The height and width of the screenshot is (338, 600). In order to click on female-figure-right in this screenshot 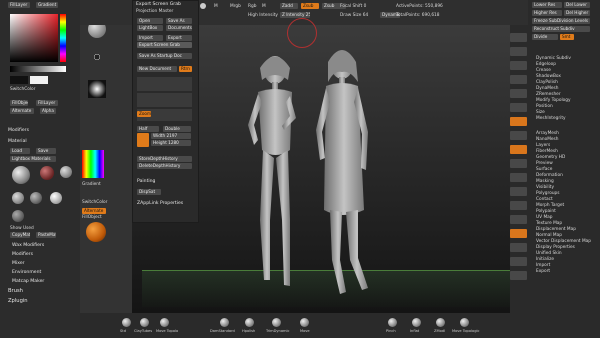, I will do `click(342, 172)`.